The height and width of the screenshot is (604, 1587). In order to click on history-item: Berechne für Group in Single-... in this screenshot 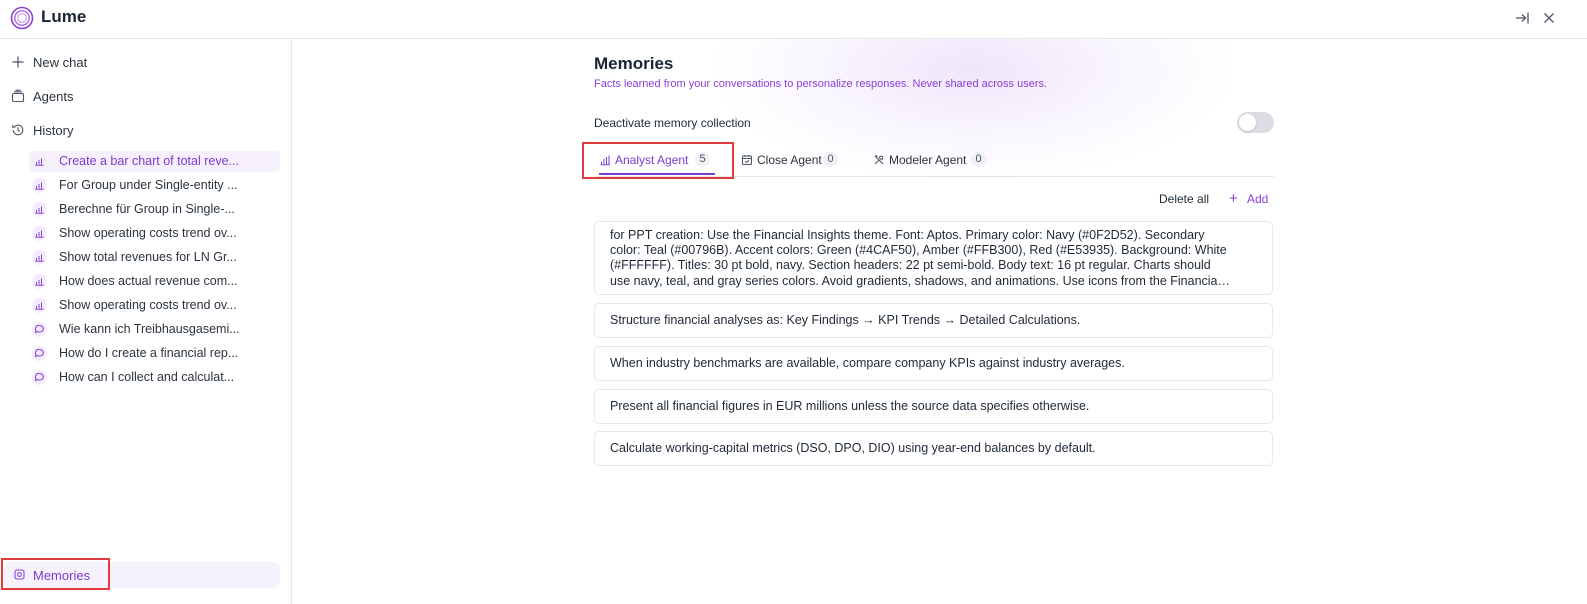, I will do `click(154, 209)`.